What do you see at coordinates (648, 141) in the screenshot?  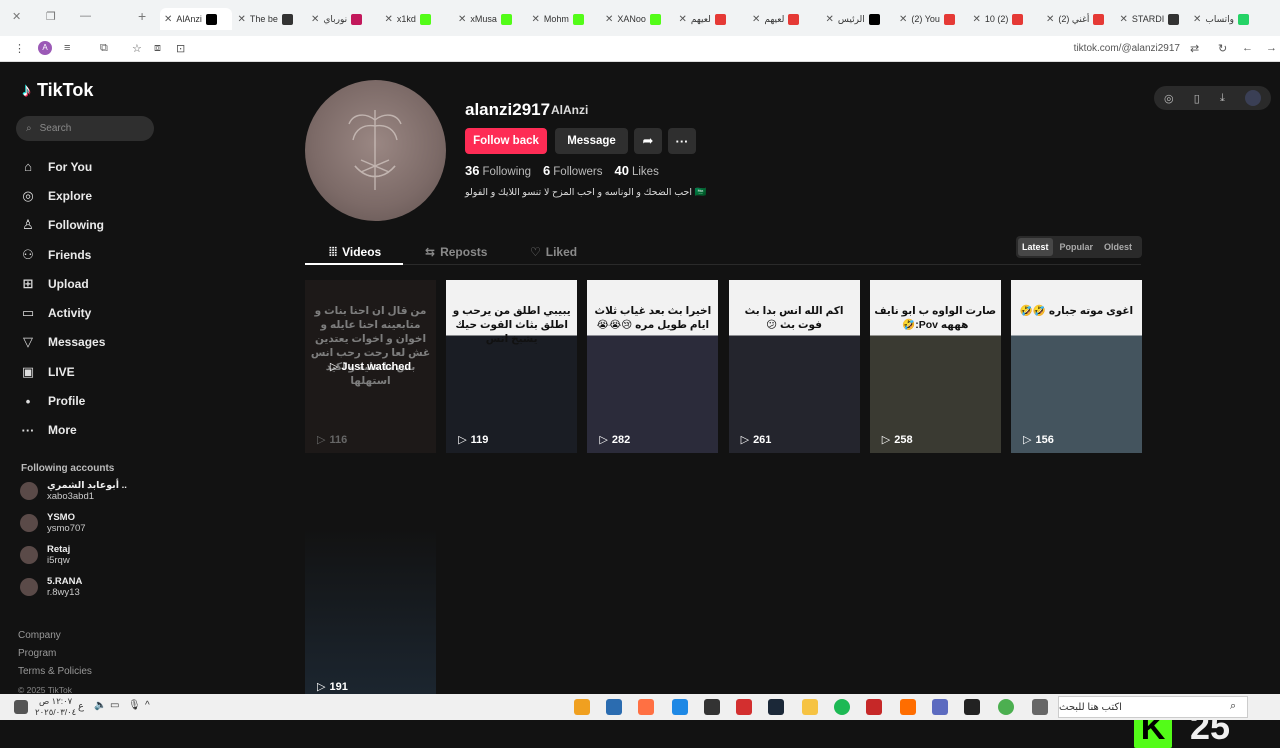 I see `share-button: ➦` at bounding box center [648, 141].